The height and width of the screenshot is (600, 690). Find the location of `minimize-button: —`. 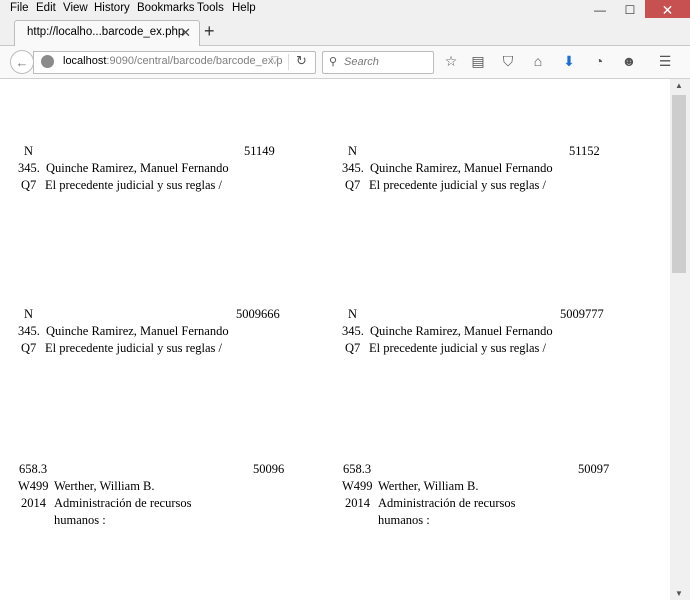

minimize-button: — is located at coordinates (600, 10).